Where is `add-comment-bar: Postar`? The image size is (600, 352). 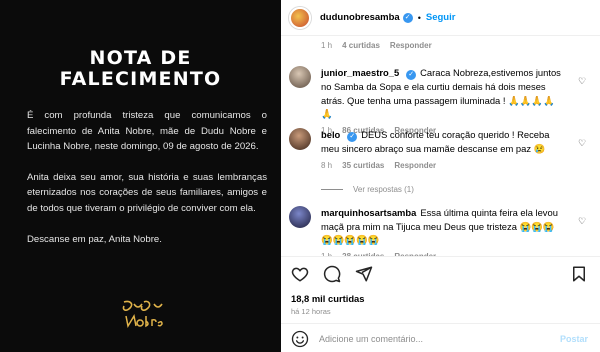 add-comment-bar: Postar is located at coordinates (440, 337).